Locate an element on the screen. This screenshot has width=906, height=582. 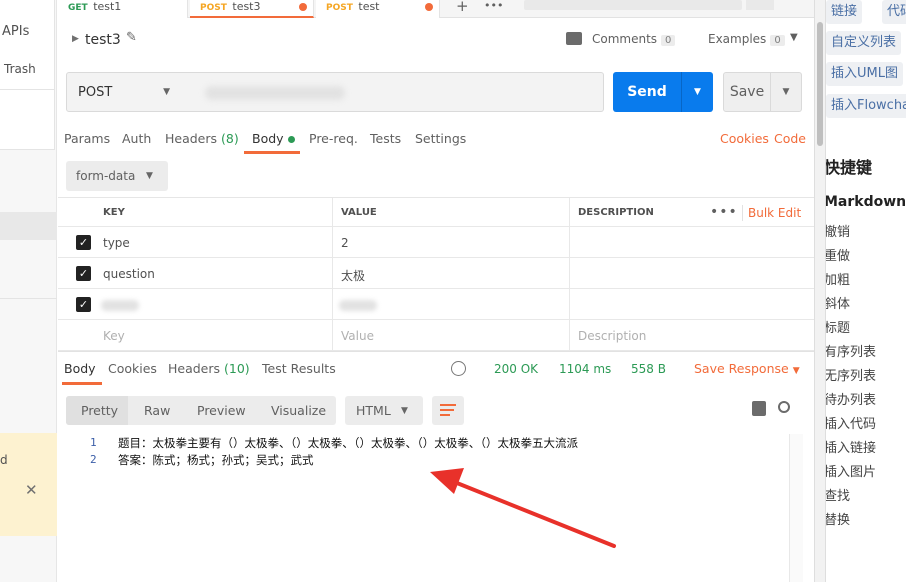
bulk-edit-link: Bulk Edit is located at coordinates (774, 213).